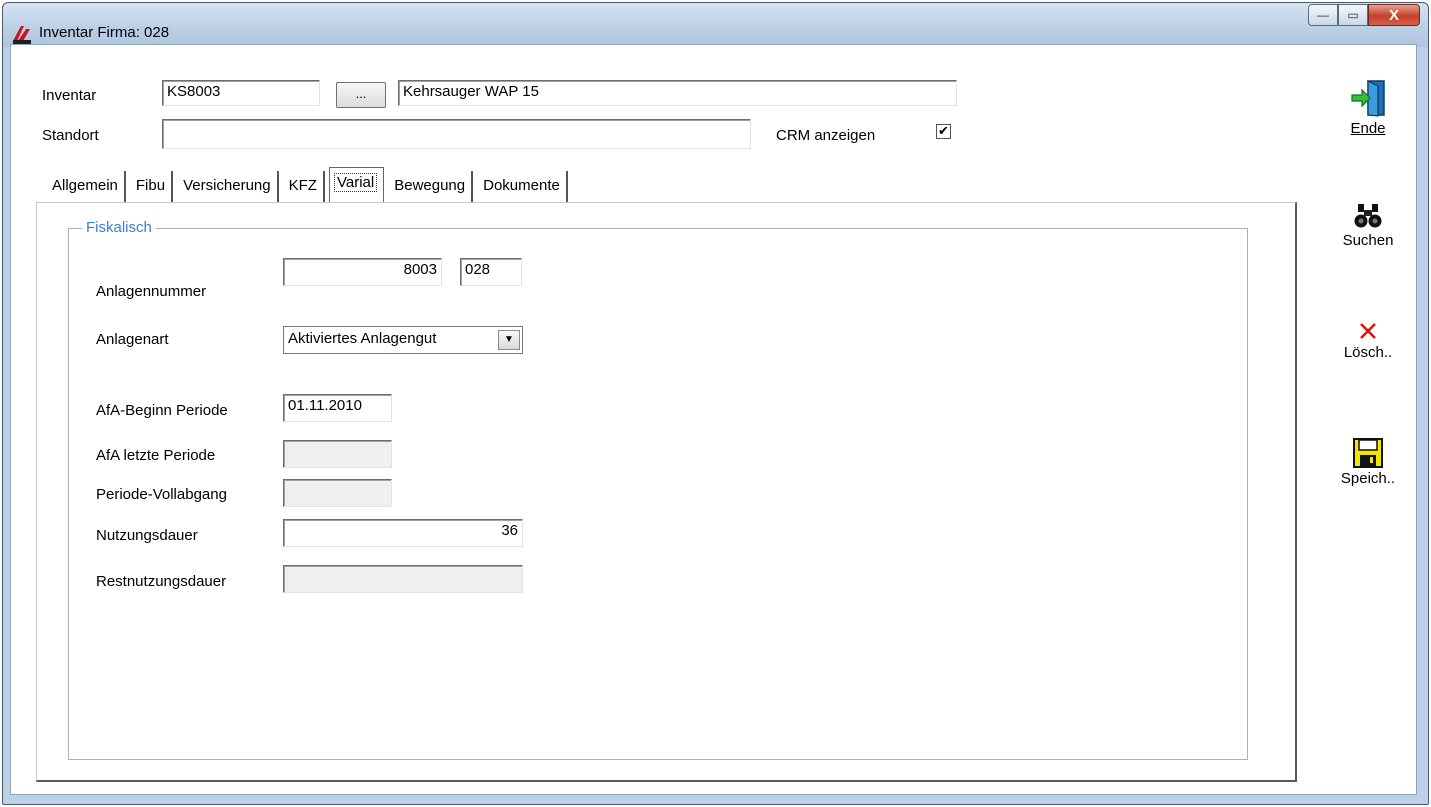 This screenshot has width=1431, height=807. What do you see at coordinates (362, 338) in the screenshot?
I see `anlagenart-value: Aktiviertes Anlagengut` at bounding box center [362, 338].